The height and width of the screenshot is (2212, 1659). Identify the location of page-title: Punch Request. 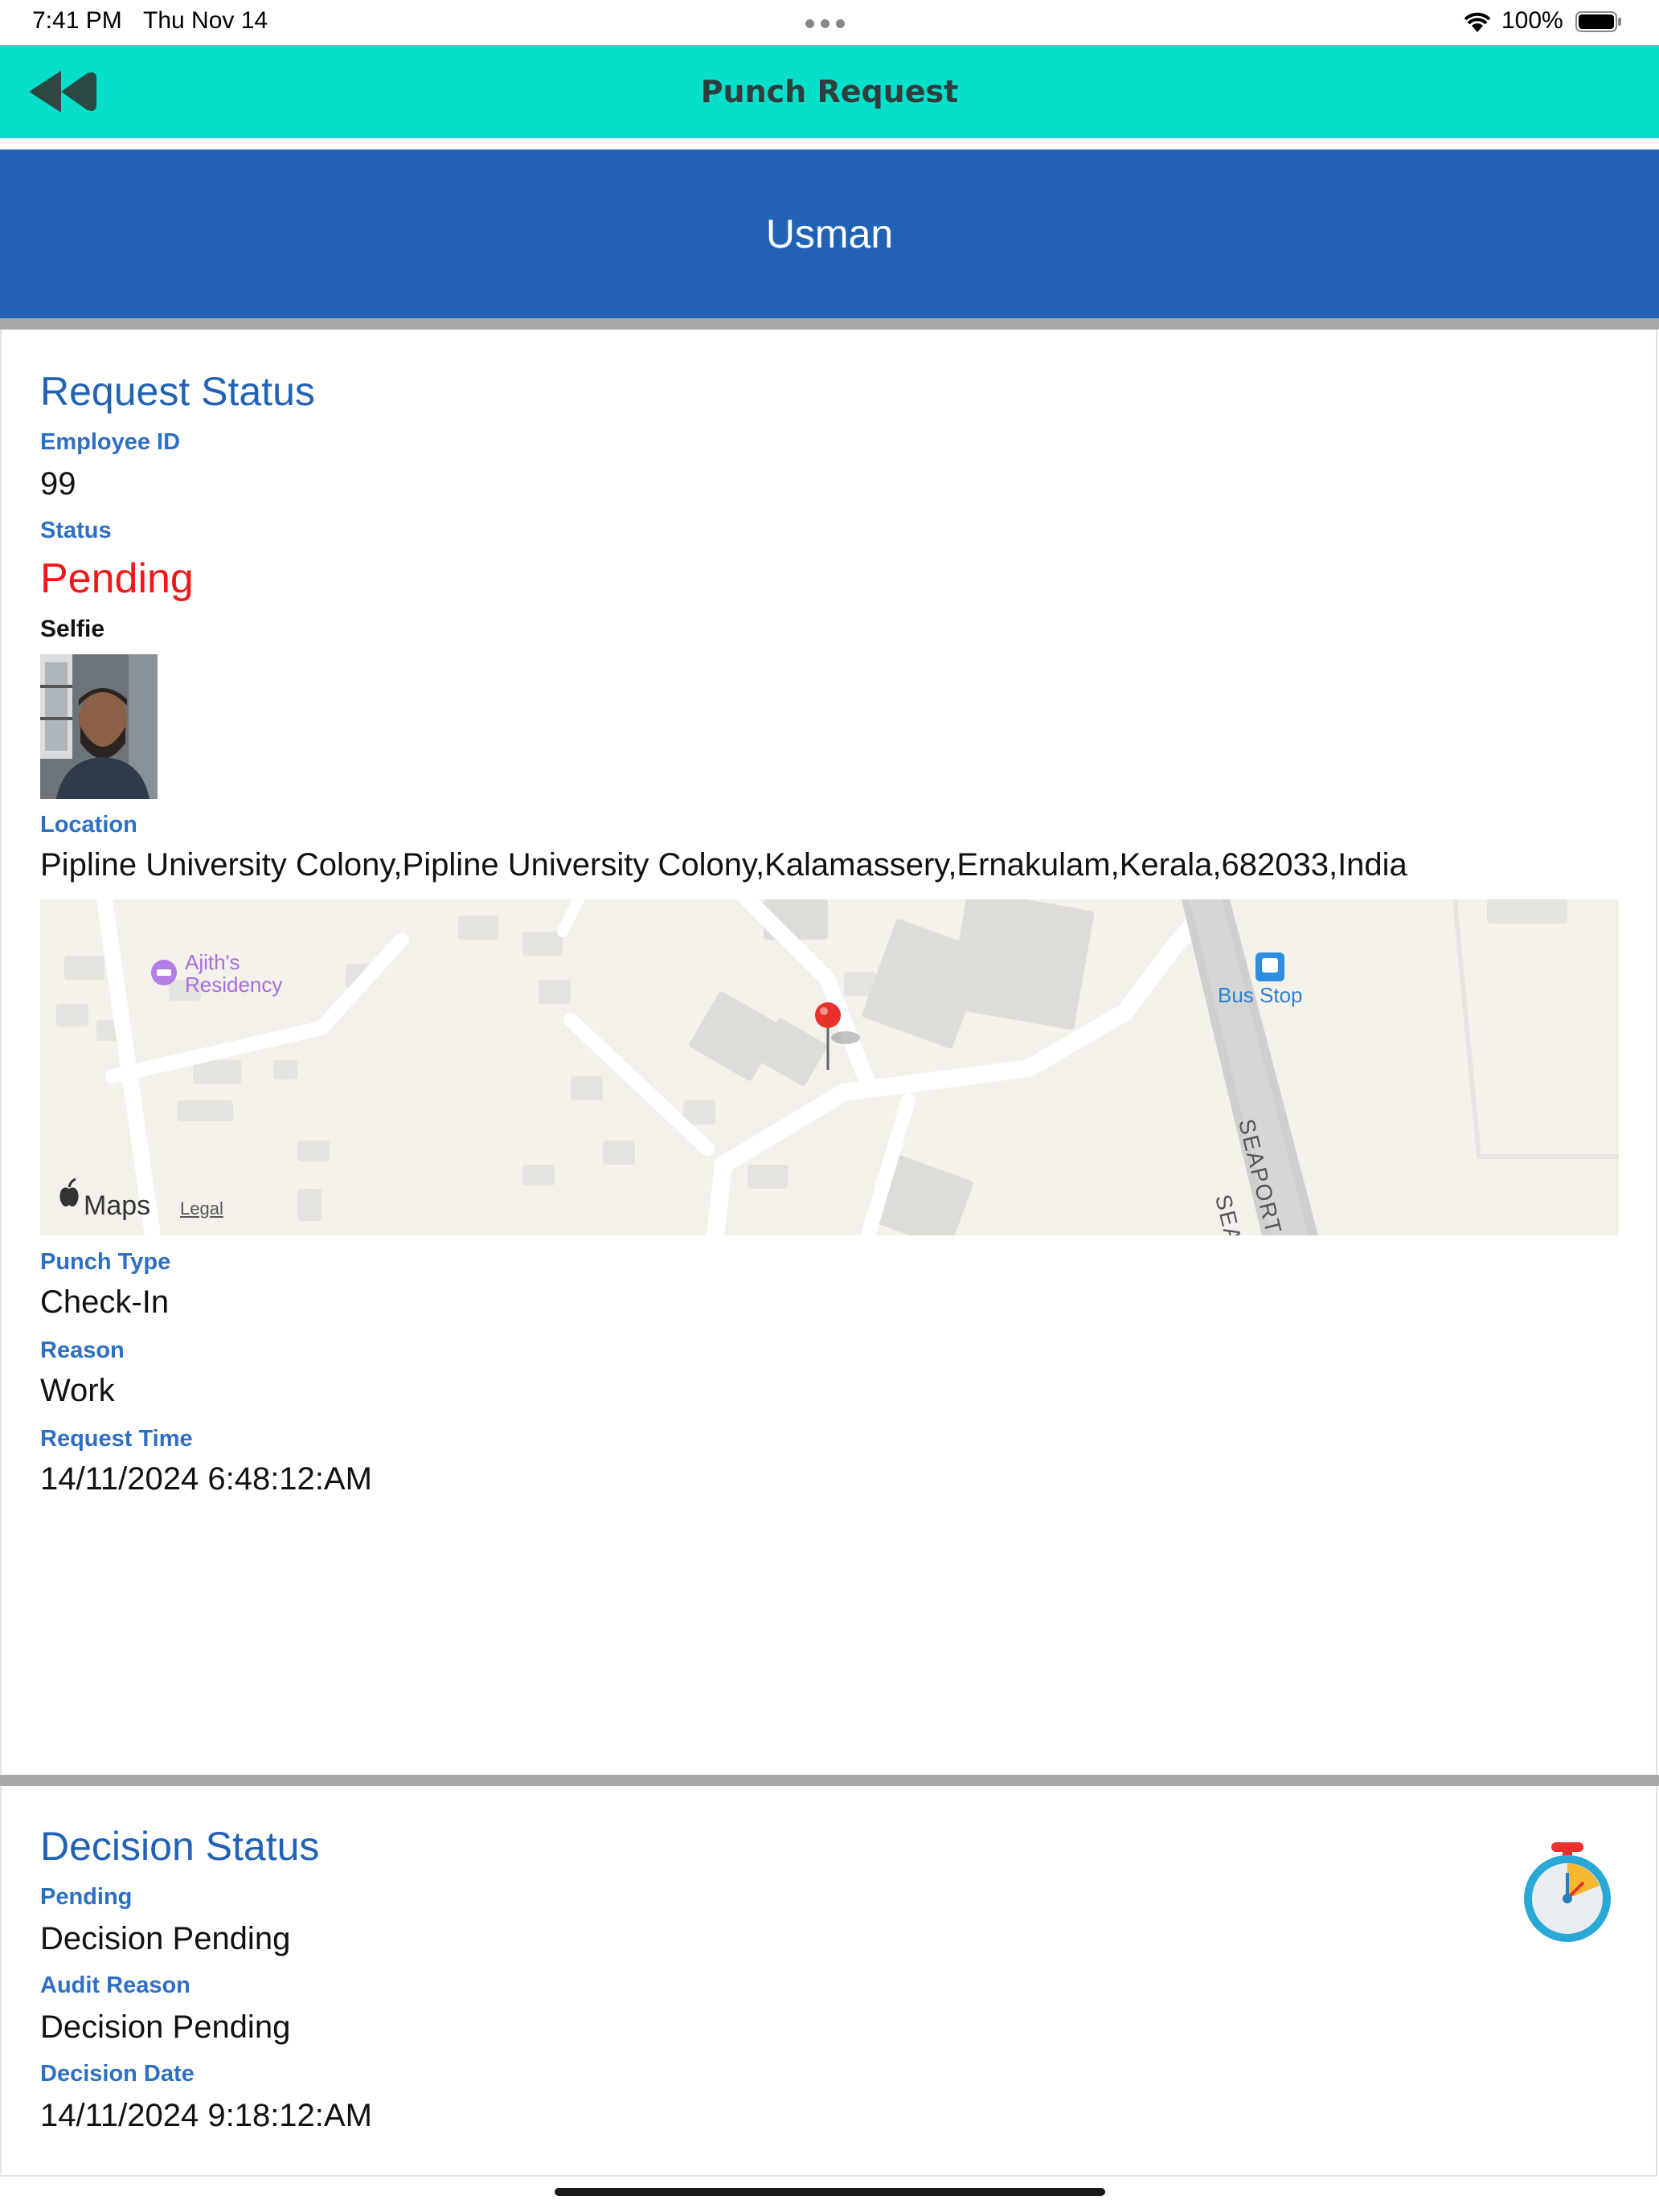
(829, 91).